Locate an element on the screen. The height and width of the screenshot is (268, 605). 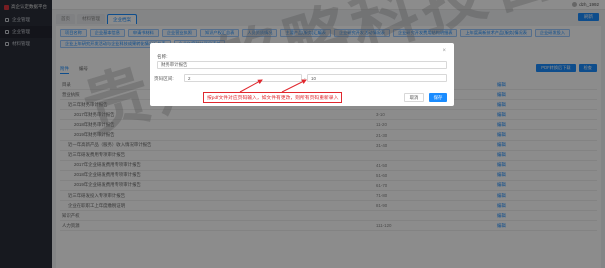
annotation-note: 按pdf文件对应页码输入，如文件有更改，则所有页码重新录入 is located at coordinates (273, 97).